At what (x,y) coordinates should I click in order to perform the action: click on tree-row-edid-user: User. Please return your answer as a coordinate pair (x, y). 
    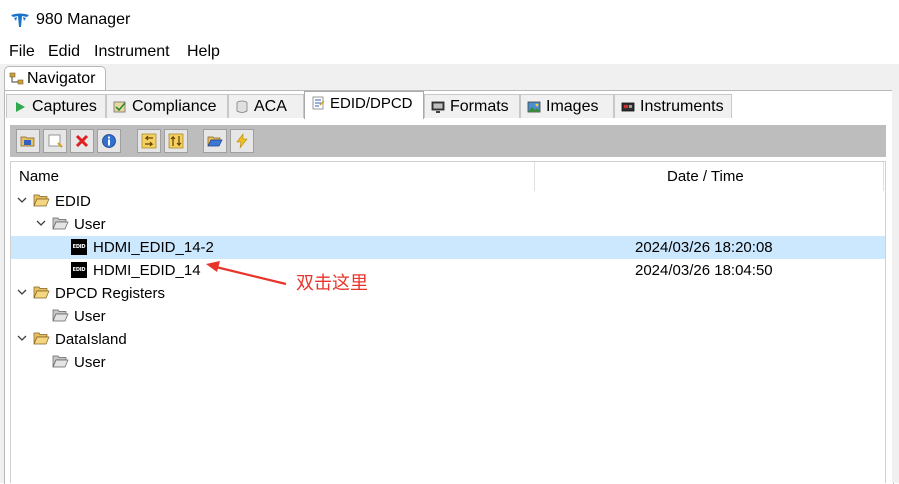
    Looking at the image, I should click on (448, 224).